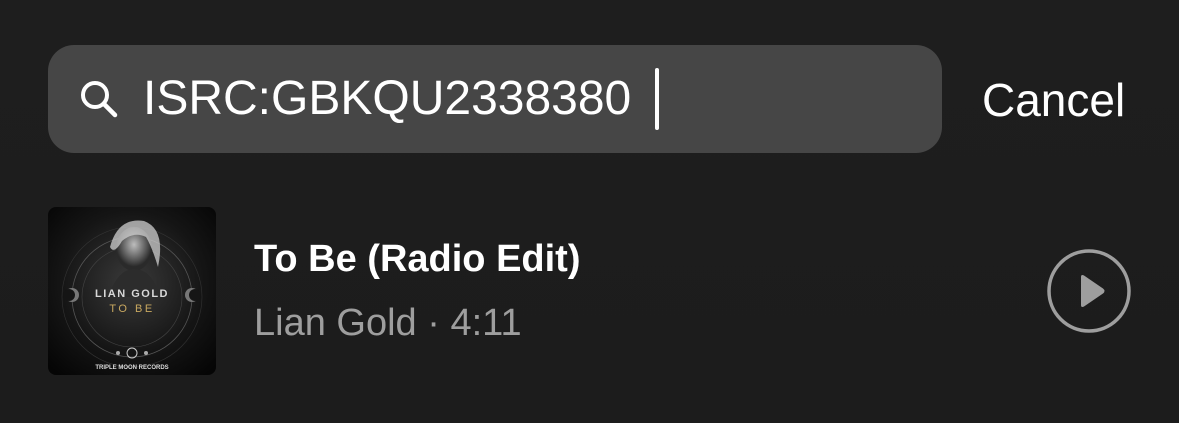  I want to click on track-duration: 4:11, so click(486, 323).